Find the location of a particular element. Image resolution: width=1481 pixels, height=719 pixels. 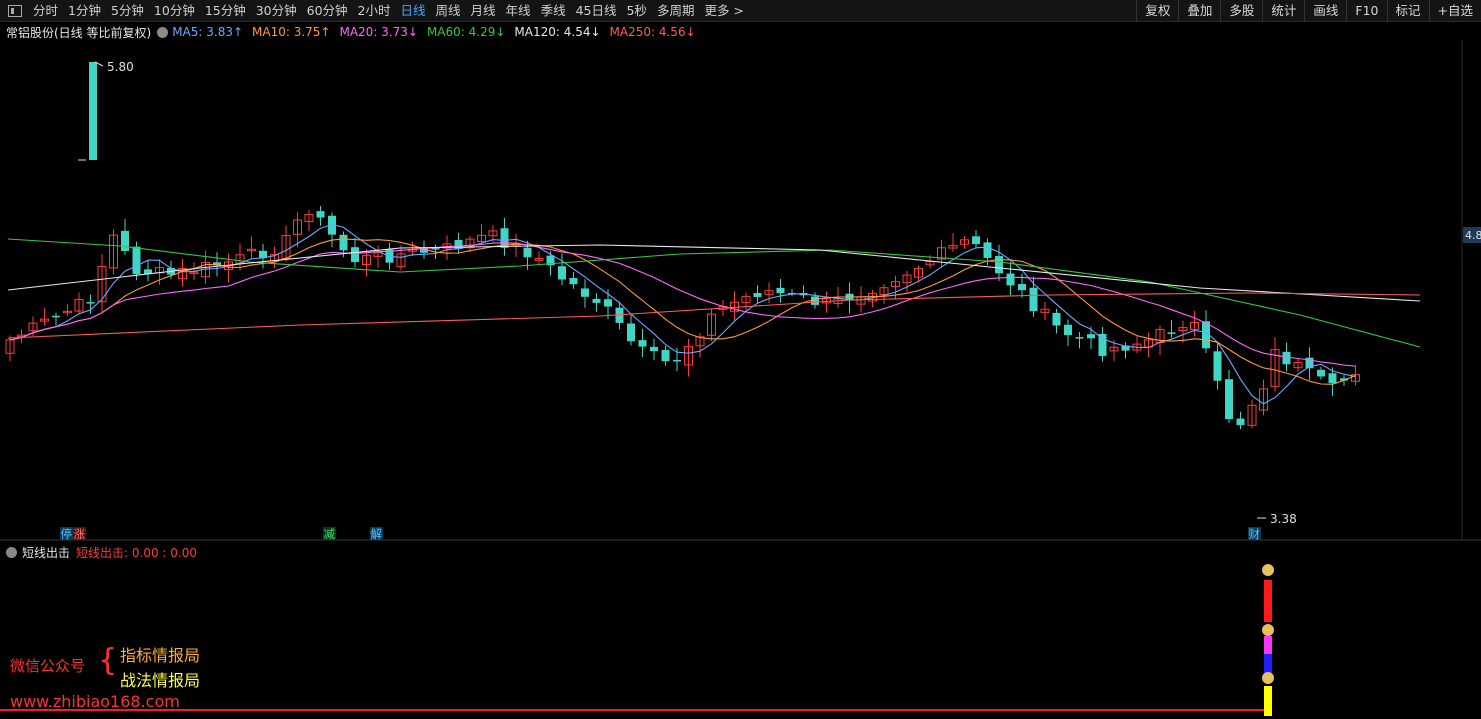

watermark-brace: { is located at coordinates (108, 660).